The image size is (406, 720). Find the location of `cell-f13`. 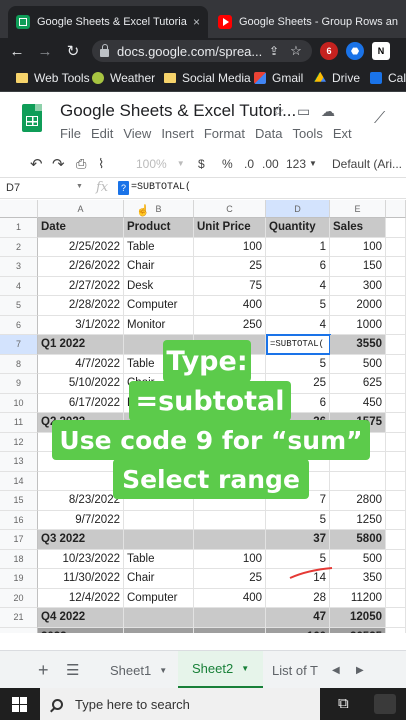

cell-f13 is located at coordinates (396, 462).